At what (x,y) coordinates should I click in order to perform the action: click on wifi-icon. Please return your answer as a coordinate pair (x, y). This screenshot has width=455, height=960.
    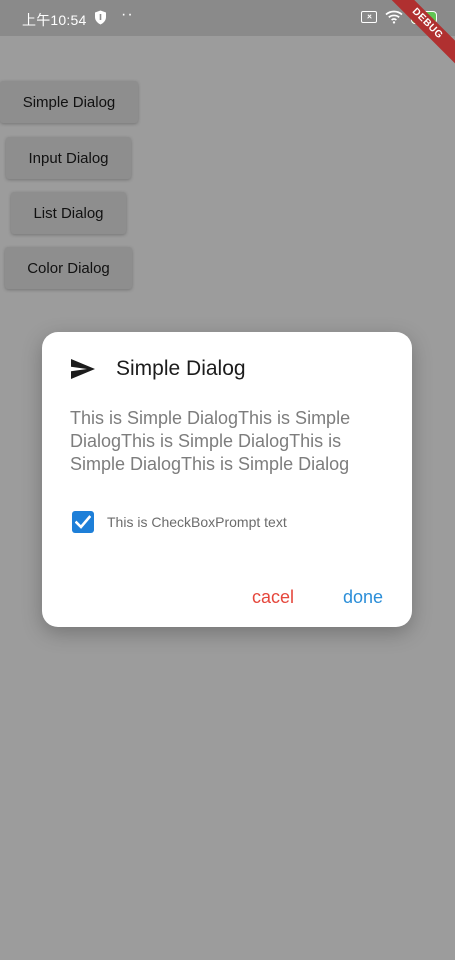
    Looking at the image, I should click on (394, 17).